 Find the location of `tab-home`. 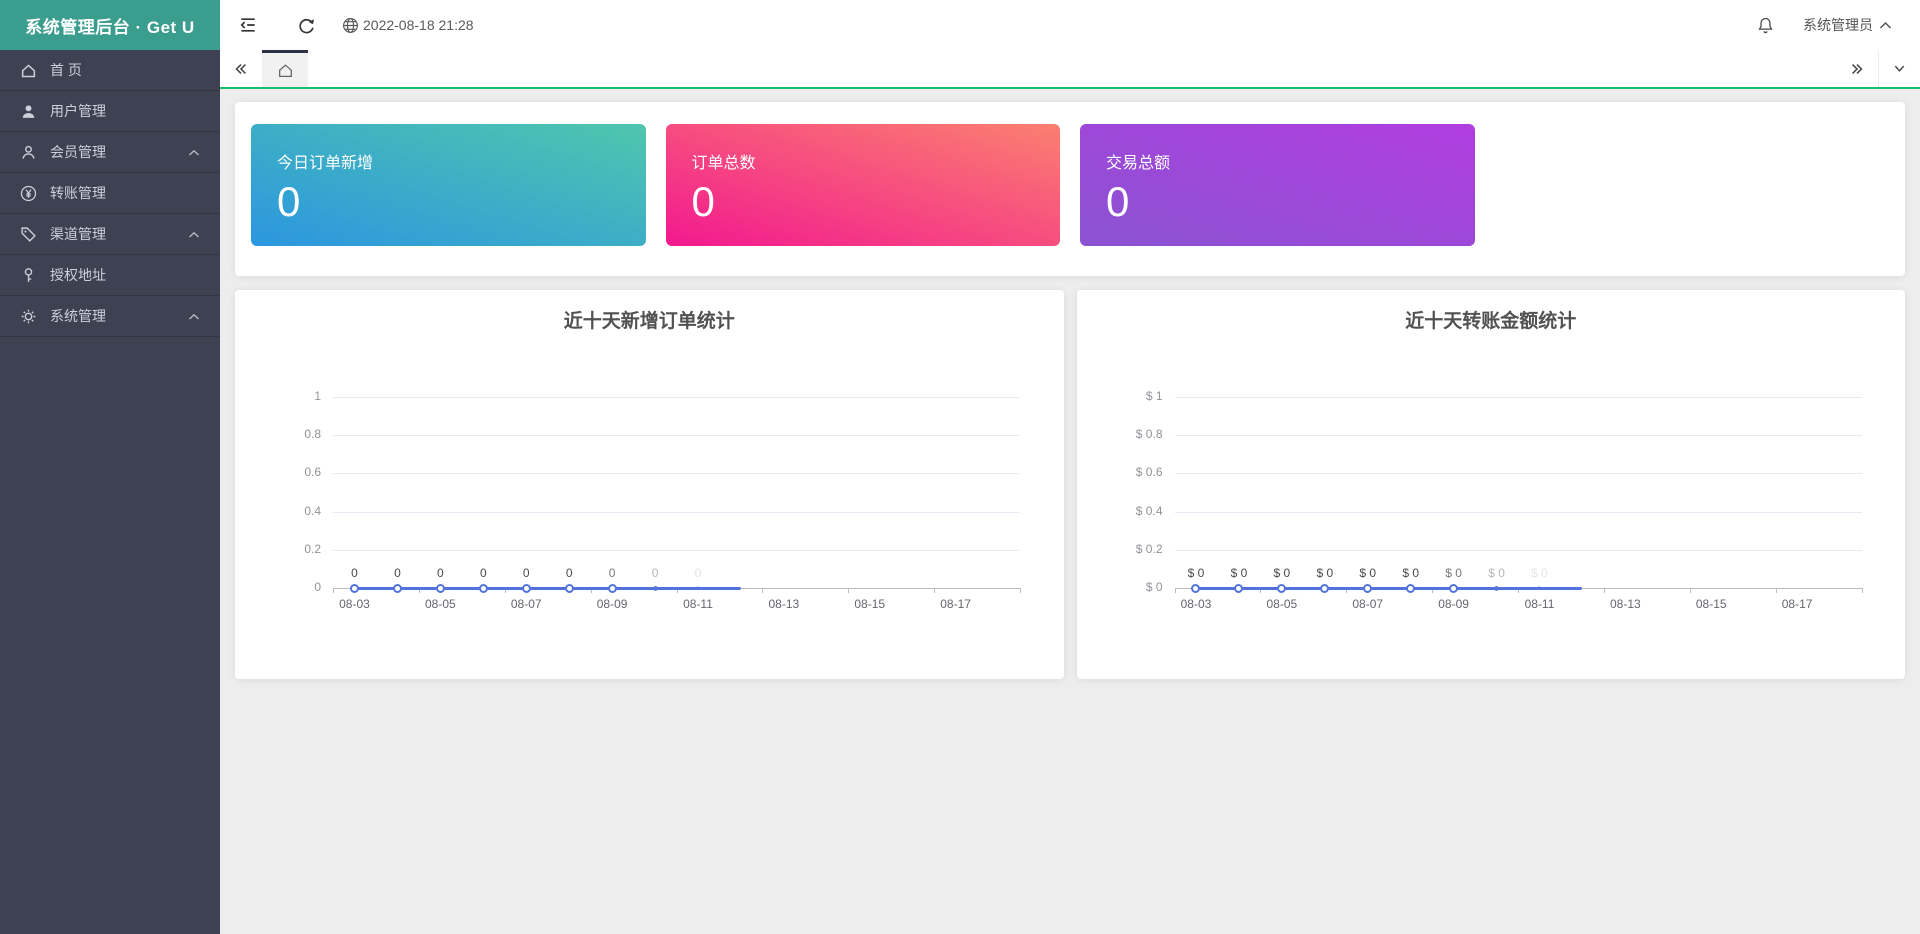

tab-home is located at coordinates (285, 68).